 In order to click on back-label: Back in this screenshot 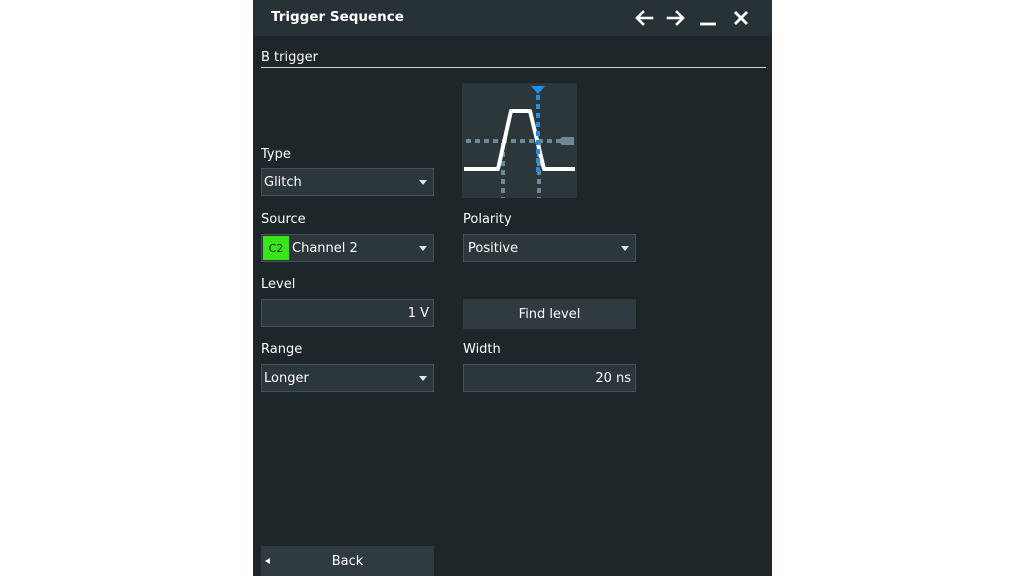, I will do `click(347, 561)`.